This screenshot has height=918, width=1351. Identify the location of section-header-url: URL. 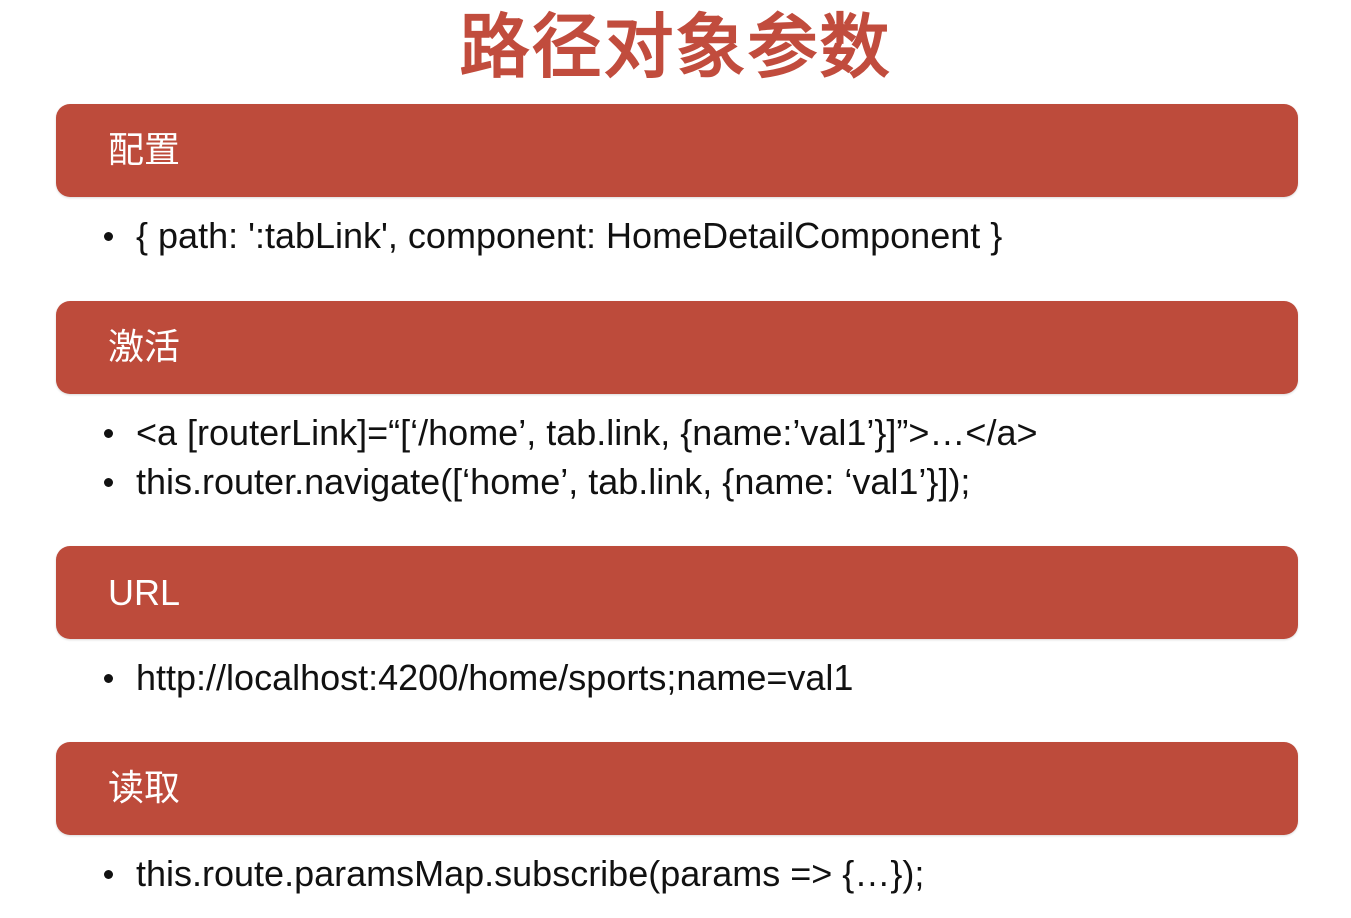
(677, 592).